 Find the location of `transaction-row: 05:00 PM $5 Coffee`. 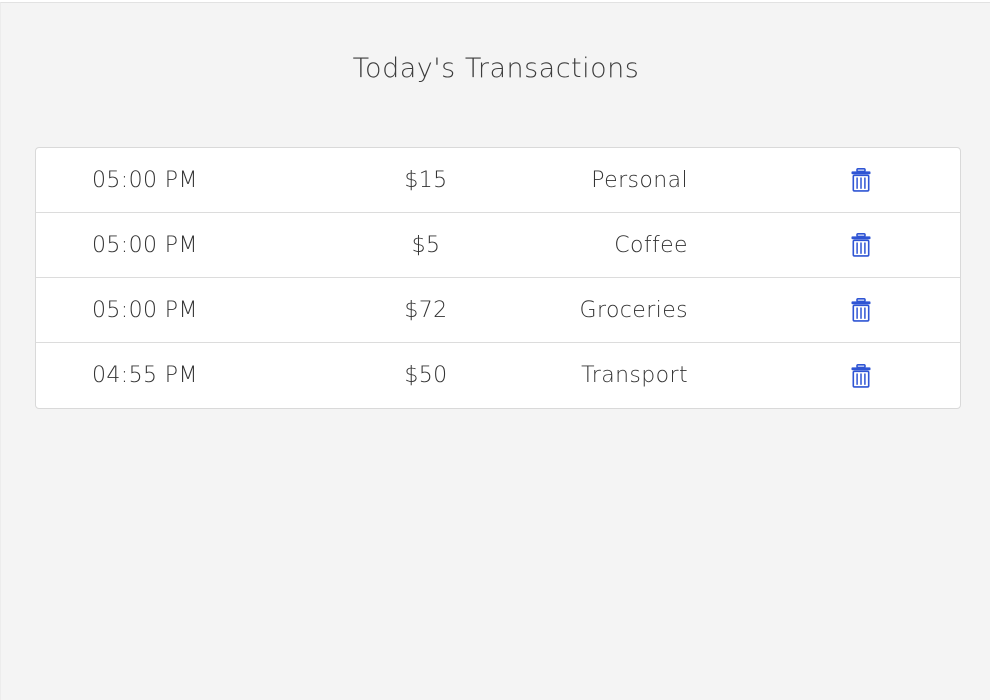

transaction-row: 05:00 PM $5 Coffee is located at coordinates (498, 245).